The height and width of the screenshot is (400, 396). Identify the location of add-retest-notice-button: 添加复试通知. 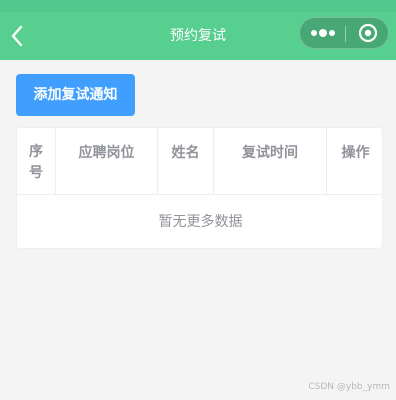
(75, 95).